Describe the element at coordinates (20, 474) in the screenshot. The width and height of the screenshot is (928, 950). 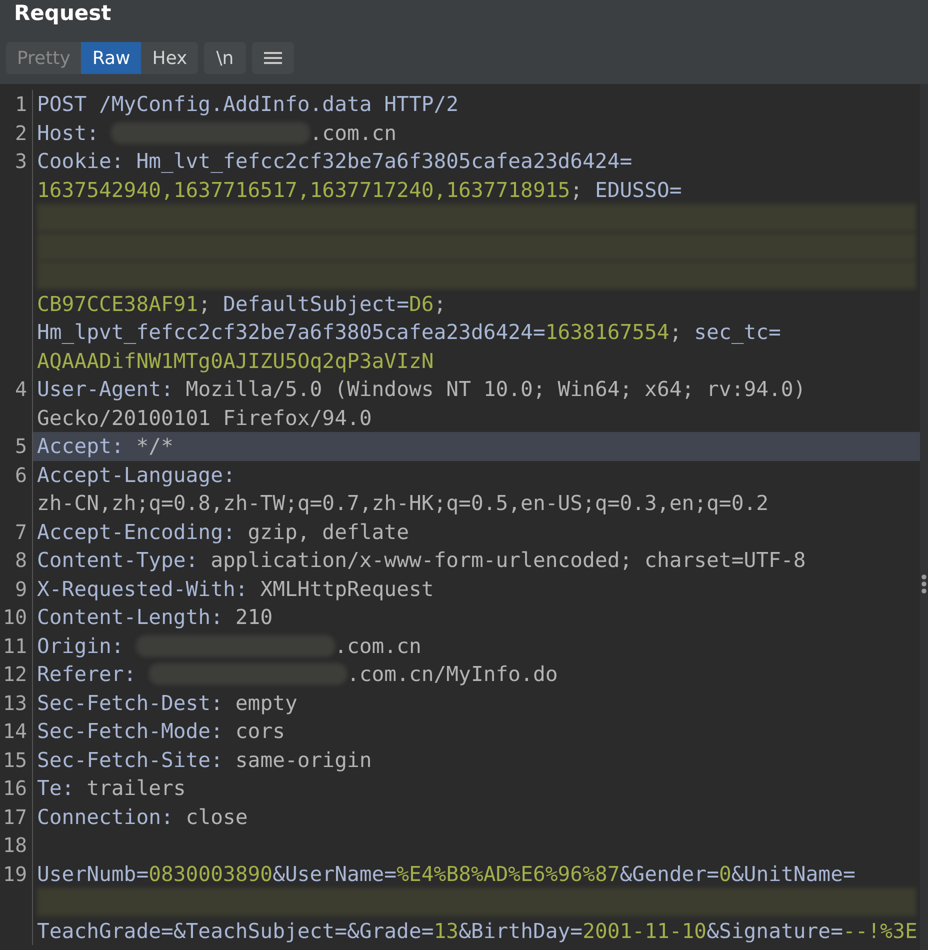
I see `line-number: 6` at that location.